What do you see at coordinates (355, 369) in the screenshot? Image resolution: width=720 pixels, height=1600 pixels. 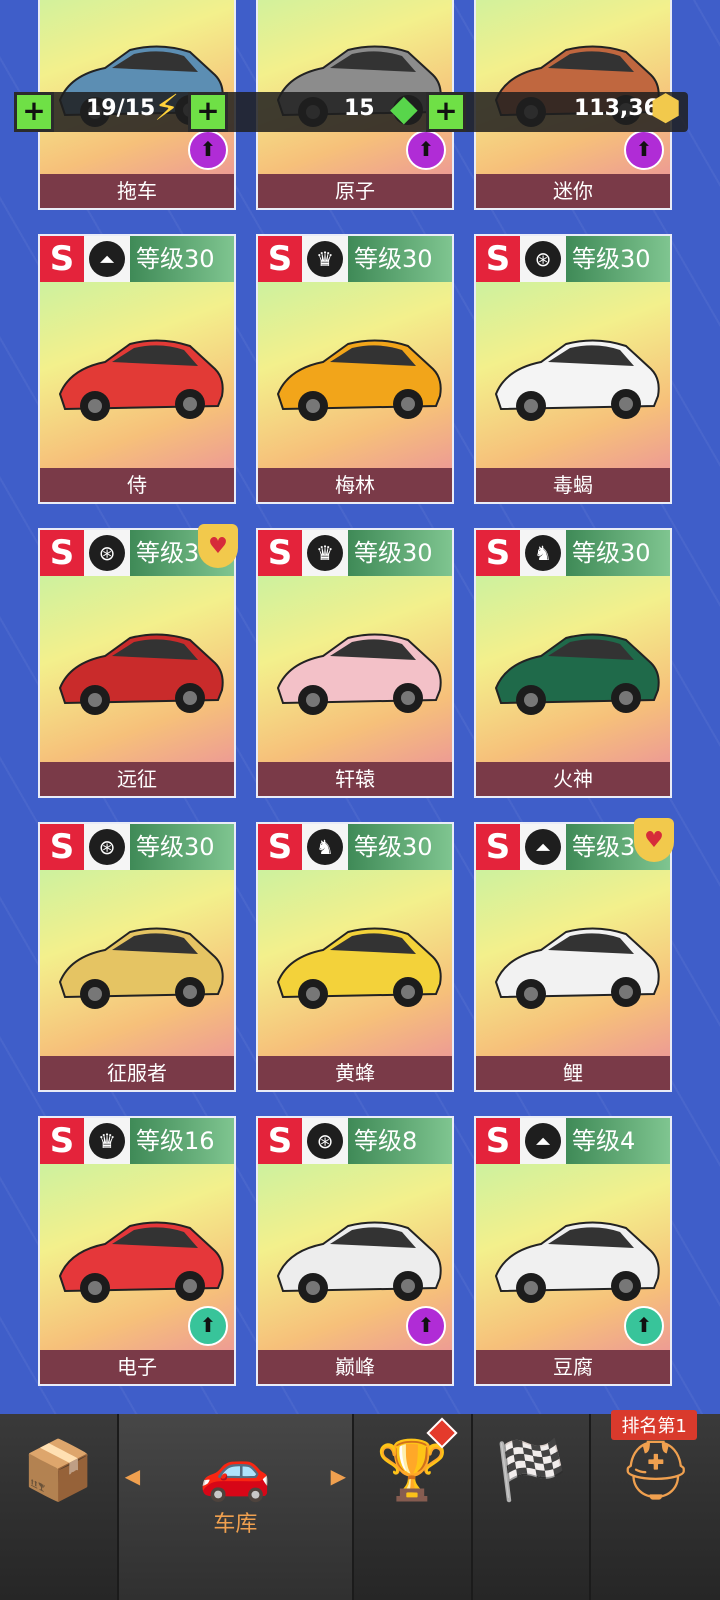 I see `car-card: S ♛ 等级30 梅林` at bounding box center [355, 369].